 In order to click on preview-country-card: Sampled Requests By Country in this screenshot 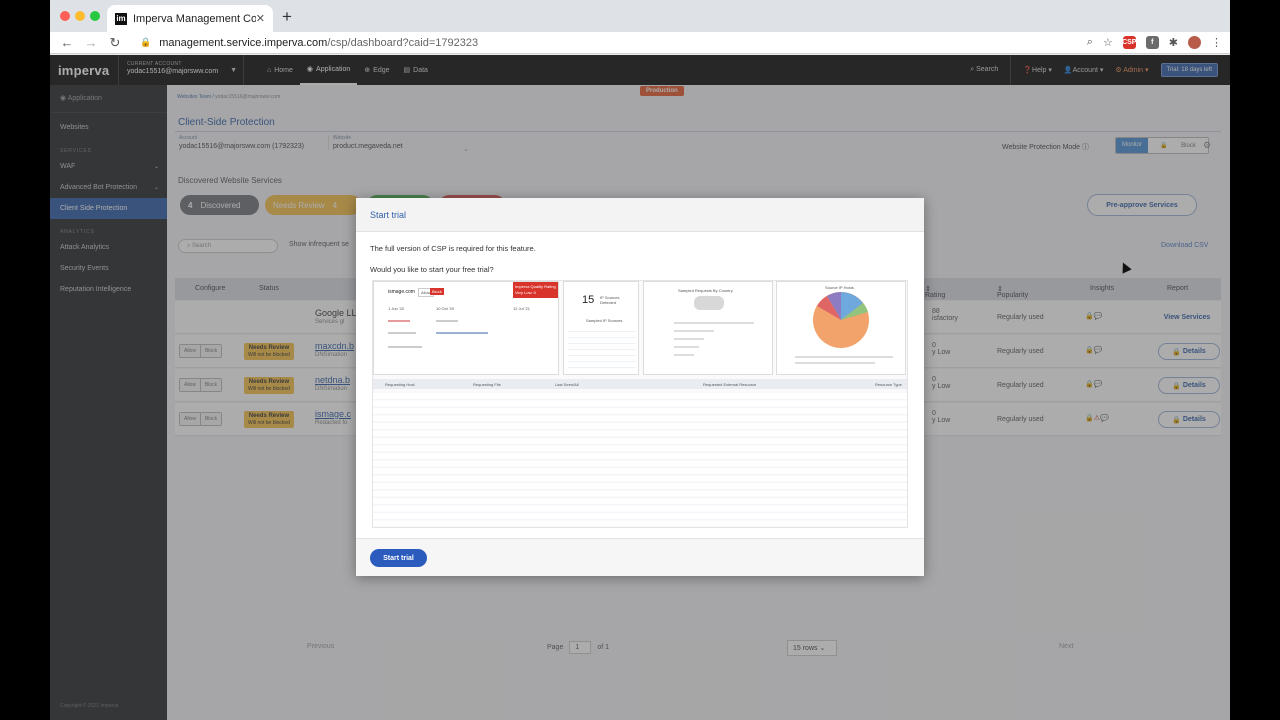, I will do `click(708, 328)`.